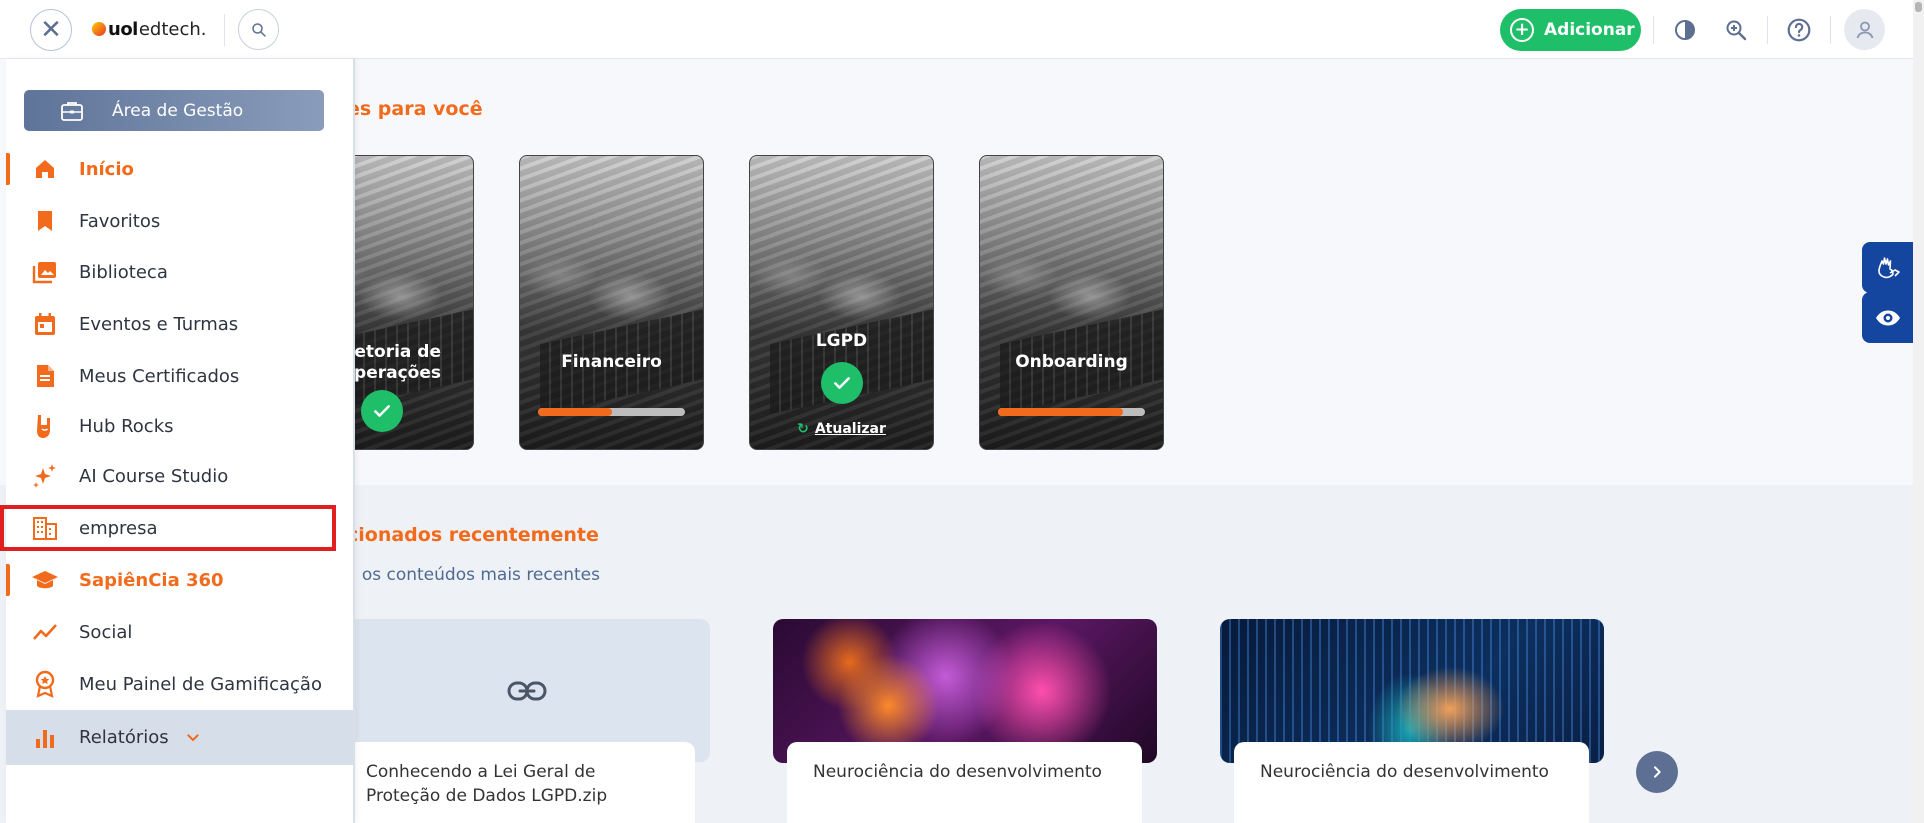  I want to click on bar-chart-icon, so click(45, 738).